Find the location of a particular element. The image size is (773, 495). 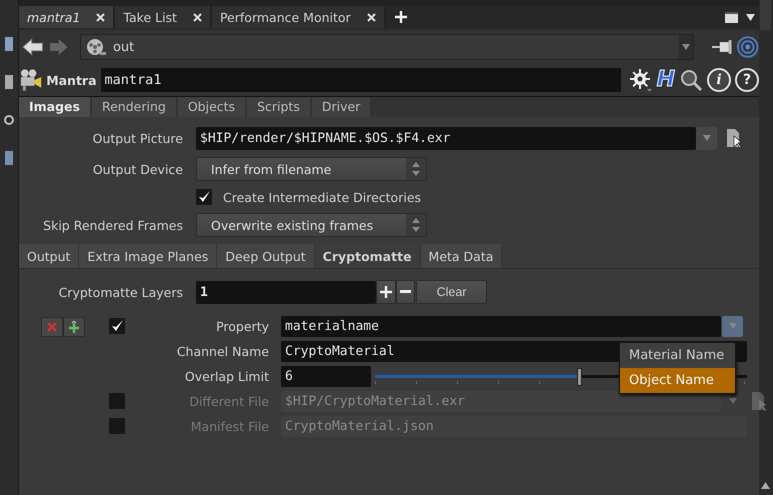

parameter-label: Output Picture is located at coordinates (137, 138).